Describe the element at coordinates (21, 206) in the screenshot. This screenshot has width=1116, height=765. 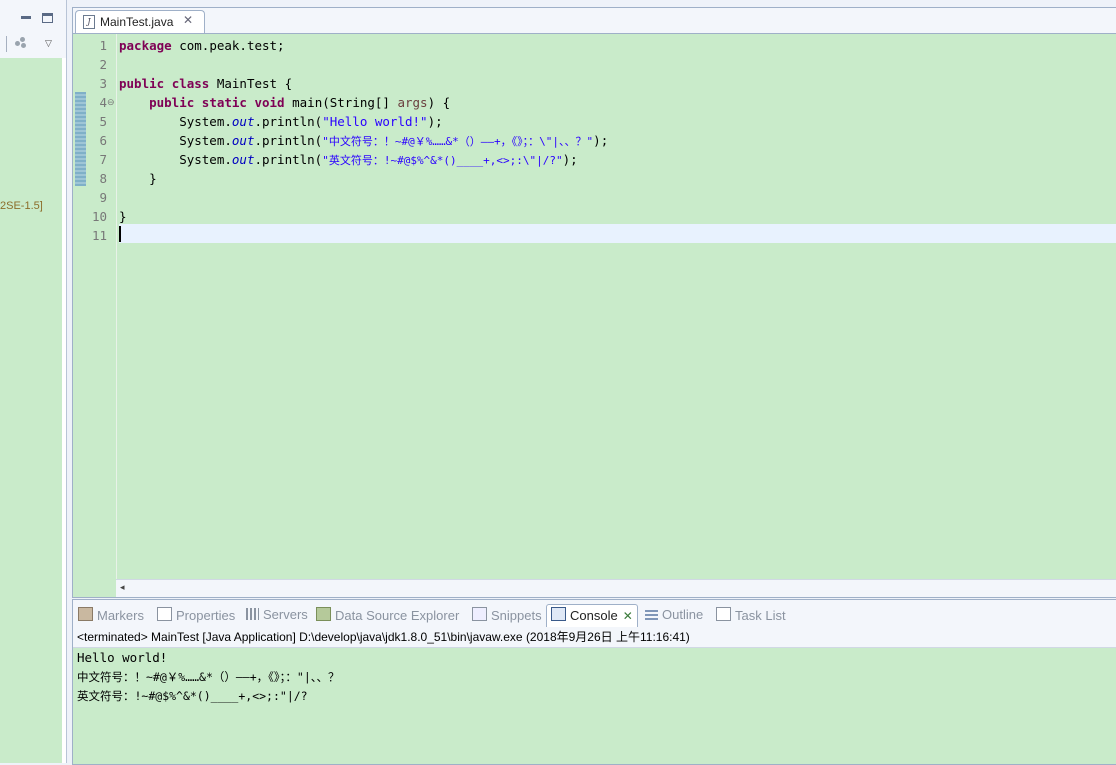
I see `jre-library-label: 2SE-1.5]` at that location.